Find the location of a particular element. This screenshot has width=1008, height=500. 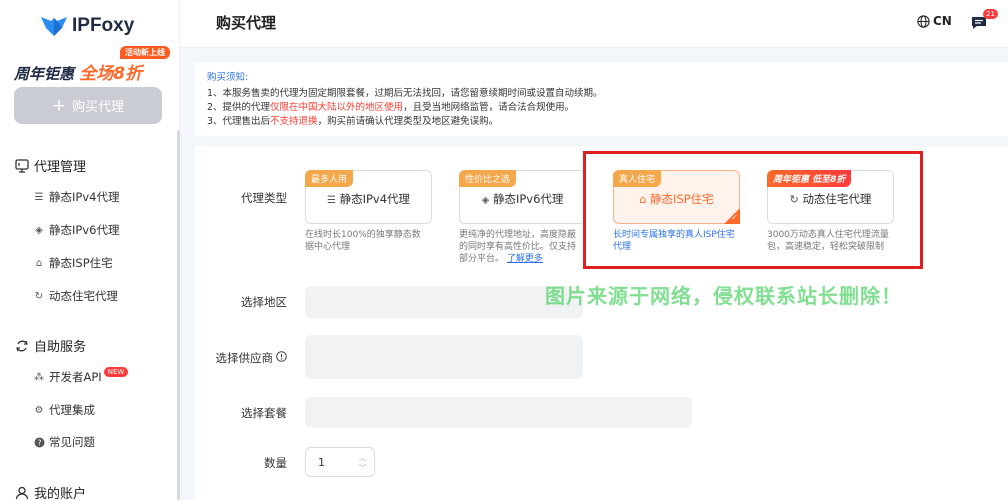

card-title-text: 静态IPv6代理 is located at coordinates (528, 199).